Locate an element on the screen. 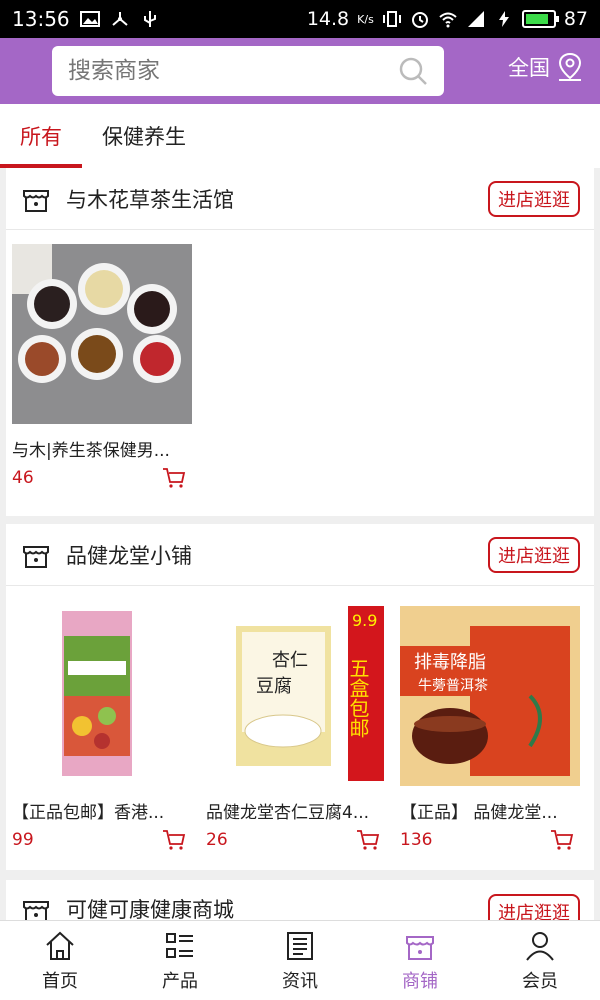  nav-label: 首页 is located at coordinates (60, 981).